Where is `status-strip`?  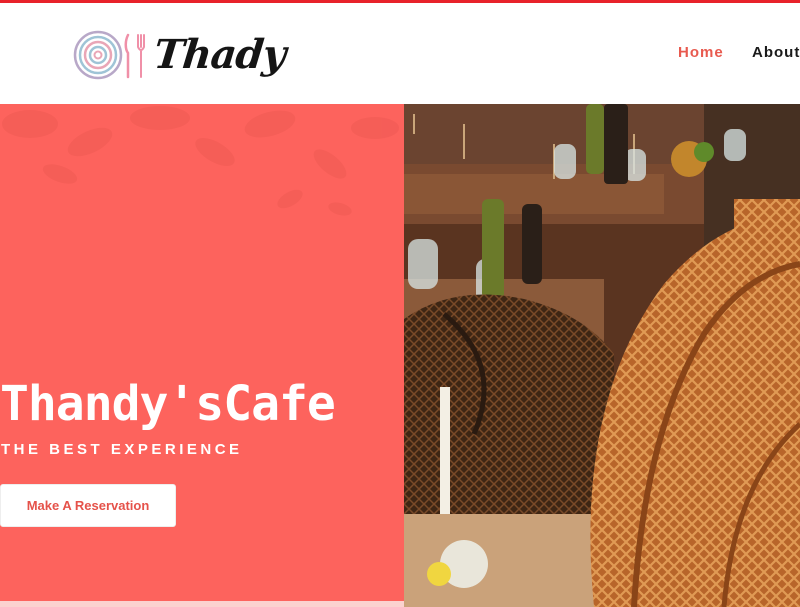 status-strip is located at coordinates (202, 604).